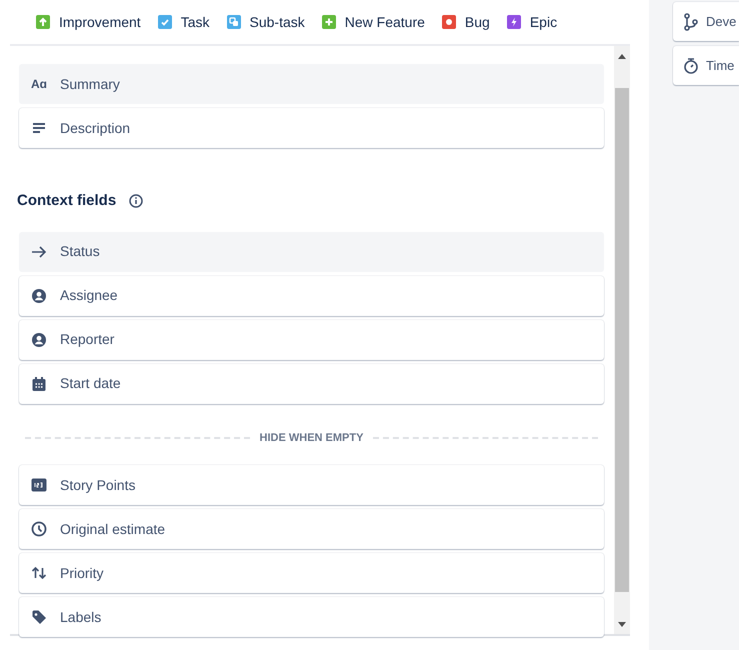 The height and width of the screenshot is (650, 739). Describe the element at coordinates (311, 485) in the screenshot. I see `field-row: Story Points` at that location.